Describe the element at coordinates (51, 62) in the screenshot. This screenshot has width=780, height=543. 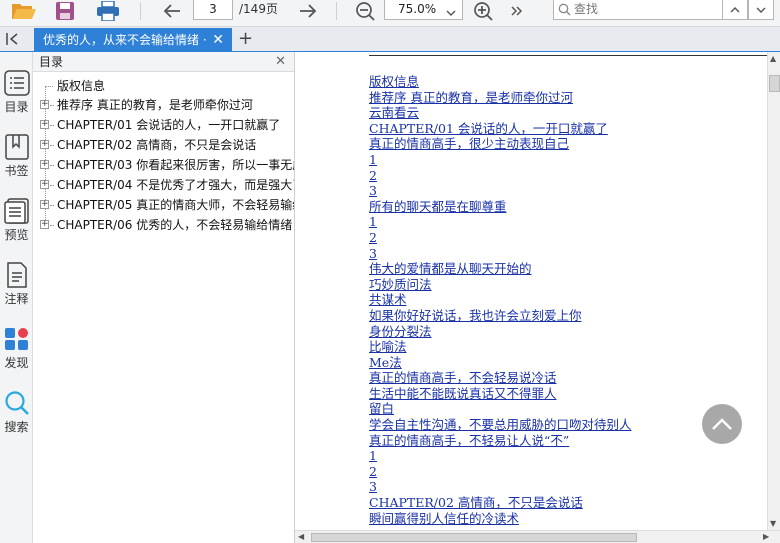
I see `outline-title: 目录` at that location.